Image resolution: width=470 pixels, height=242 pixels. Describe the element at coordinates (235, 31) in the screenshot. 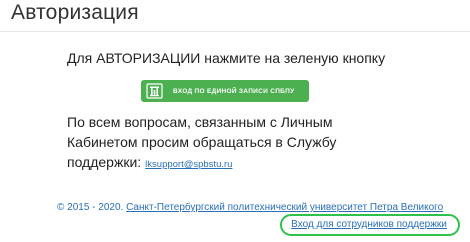

I see `title-divider` at that location.